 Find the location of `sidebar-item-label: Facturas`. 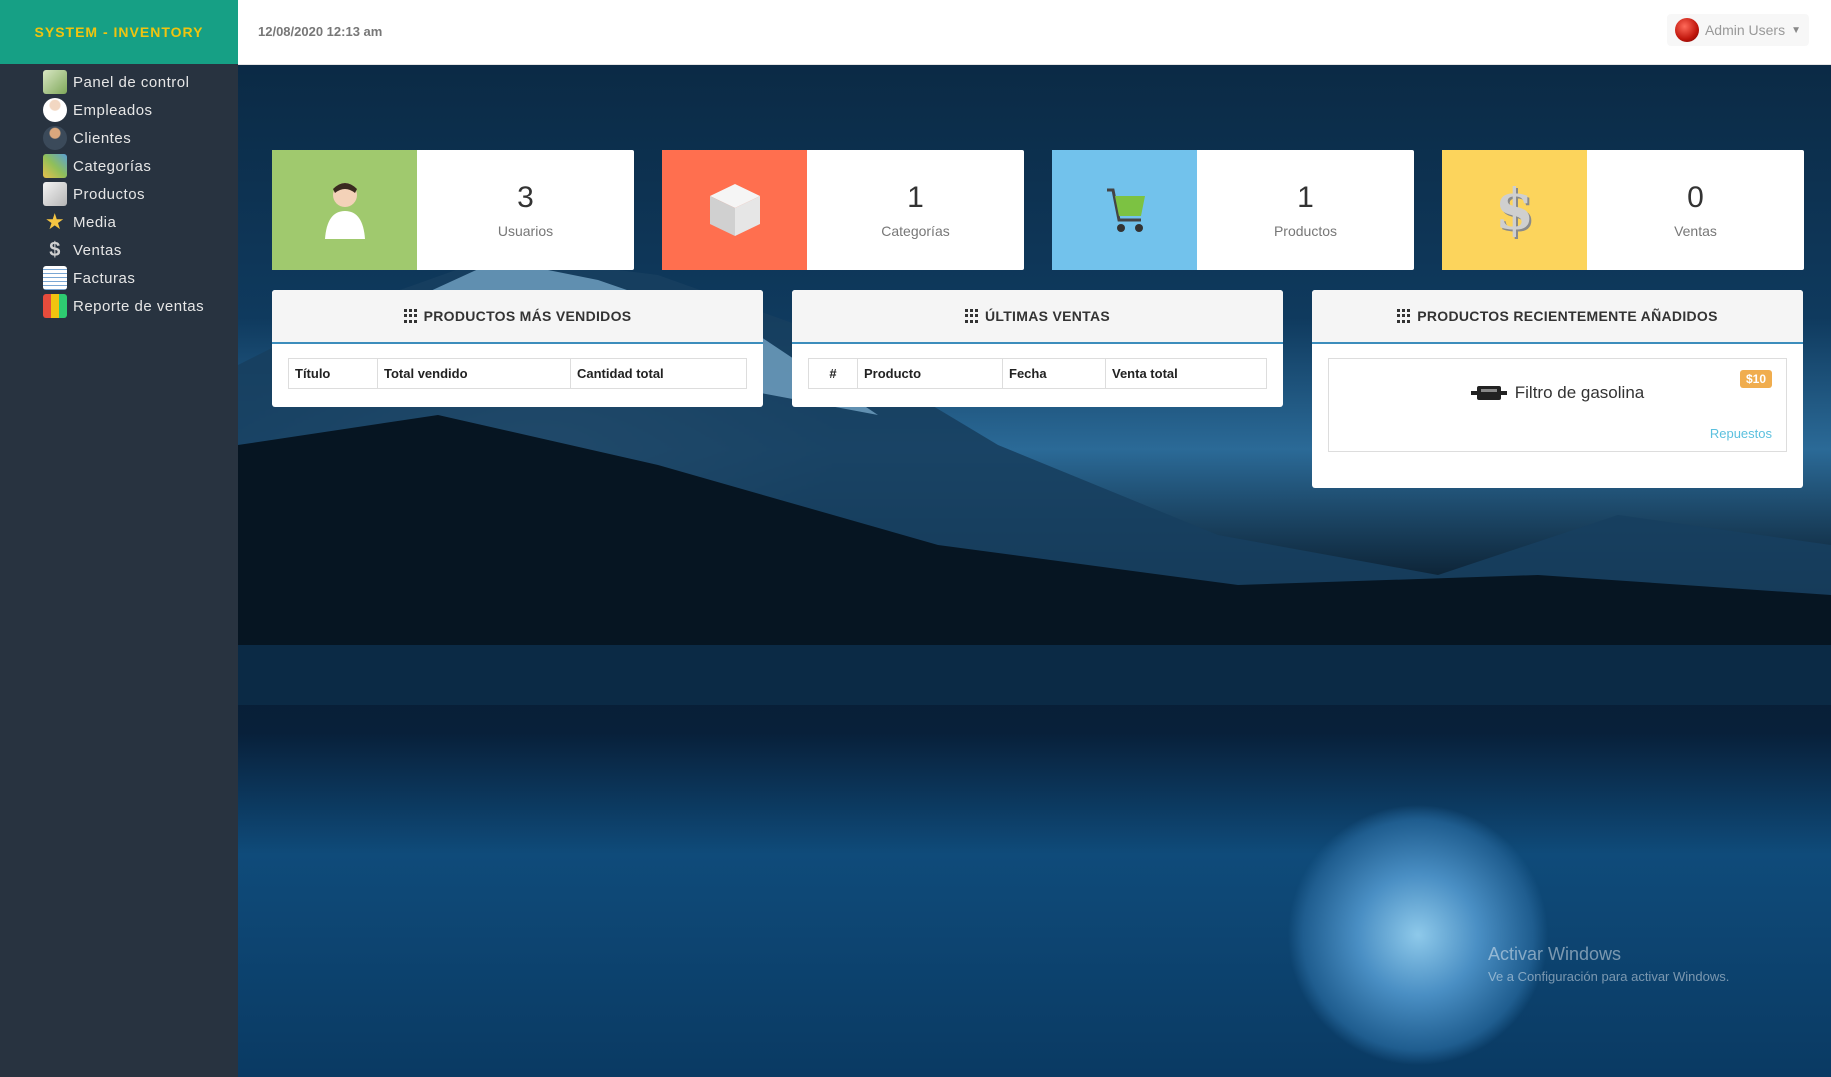

sidebar-item-label: Facturas is located at coordinates (104, 278).